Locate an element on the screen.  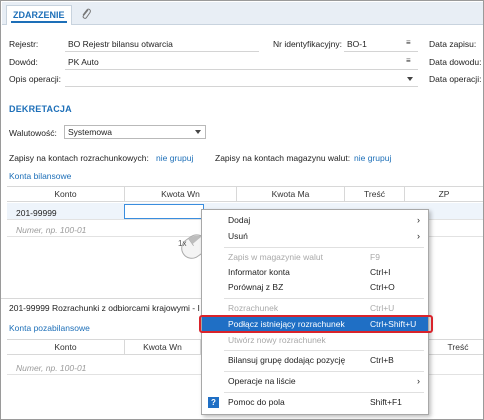
zapisy-magazyn-label: Zapisy na kontach magazynu walut: is located at coordinates (283, 158).